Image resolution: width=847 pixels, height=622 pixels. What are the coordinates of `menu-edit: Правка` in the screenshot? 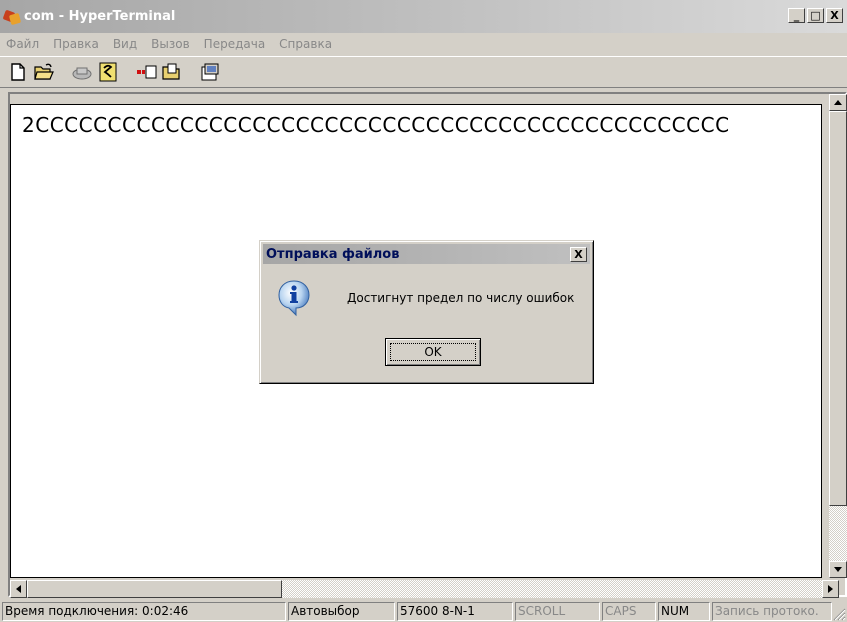 It's located at (76, 44).